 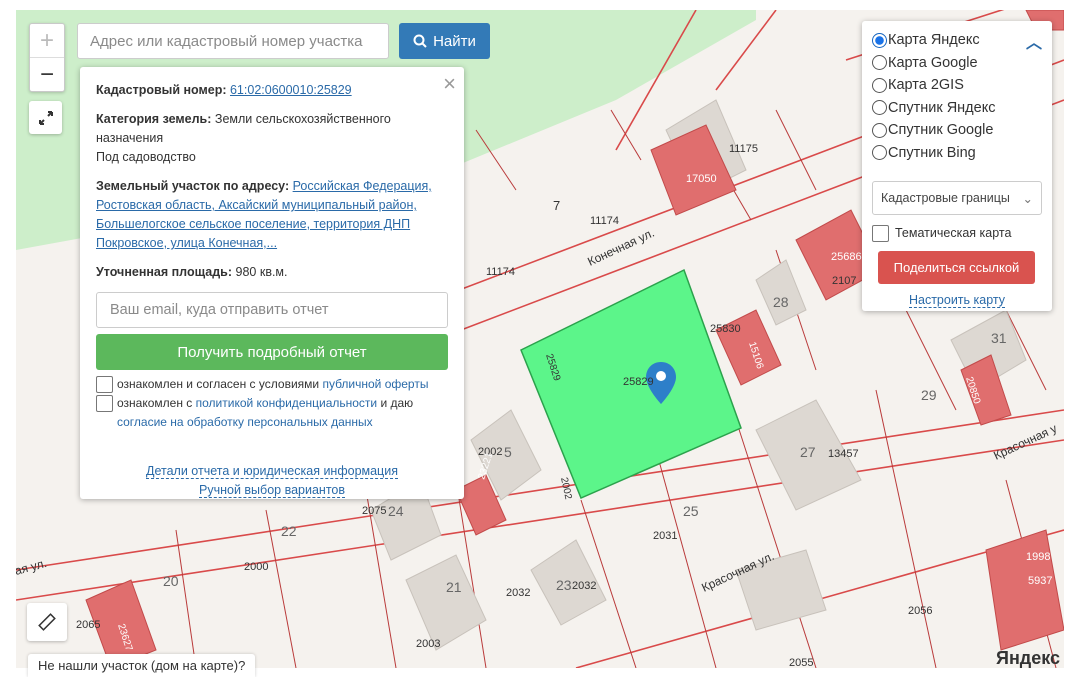 What do you see at coordinates (781, 302) in the screenshot?
I see `map-label: 28` at bounding box center [781, 302].